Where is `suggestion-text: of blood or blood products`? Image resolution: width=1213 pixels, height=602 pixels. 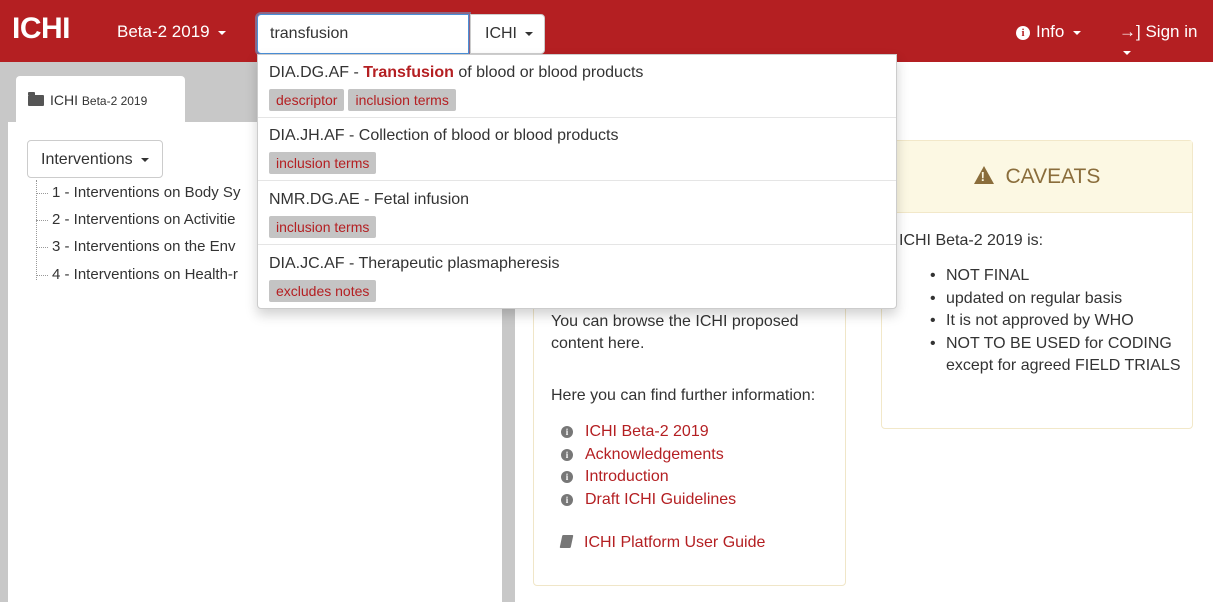 suggestion-text: of blood or blood products is located at coordinates (548, 72).